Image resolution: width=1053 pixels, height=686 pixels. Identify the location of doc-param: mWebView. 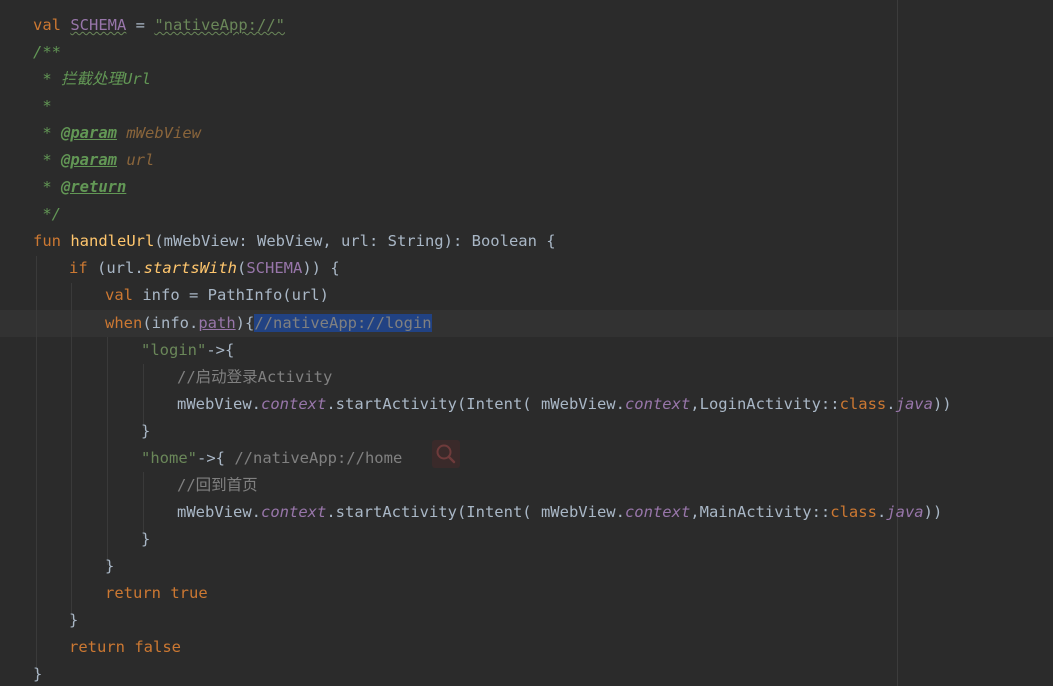
(163, 133).